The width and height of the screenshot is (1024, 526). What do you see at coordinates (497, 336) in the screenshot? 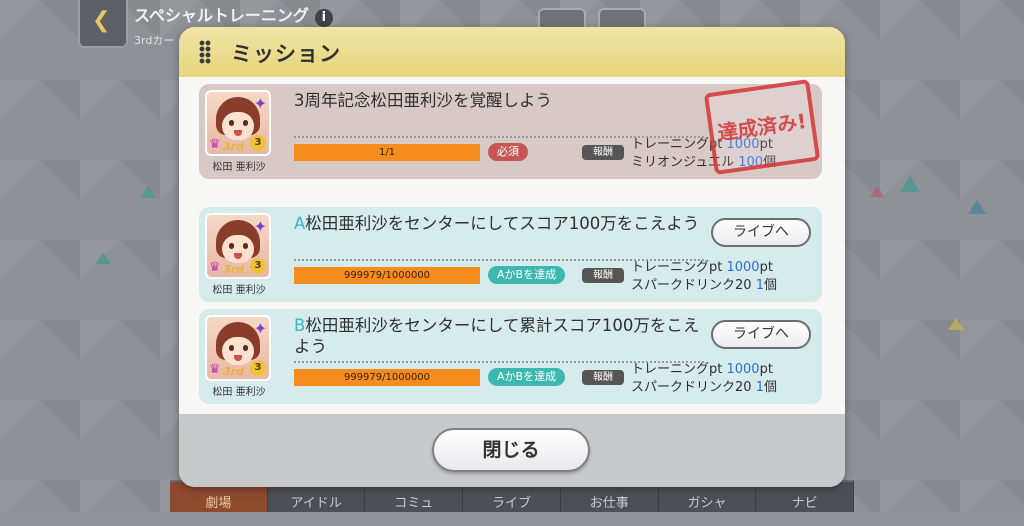
I see `mission-title: B松田亜利沙をセンターにして累計スコア100万をこえよう` at bounding box center [497, 336].